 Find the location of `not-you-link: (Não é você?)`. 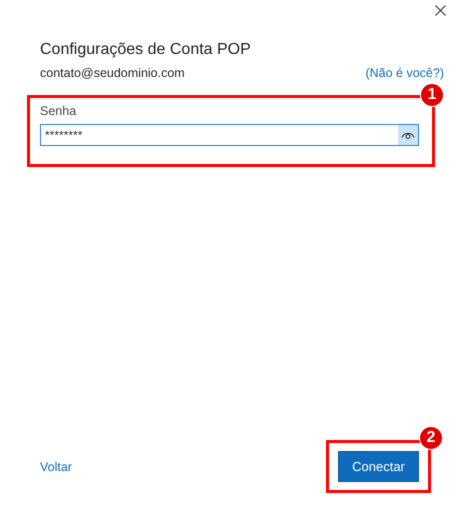

not-you-link: (Não é você?) is located at coordinates (404, 73).